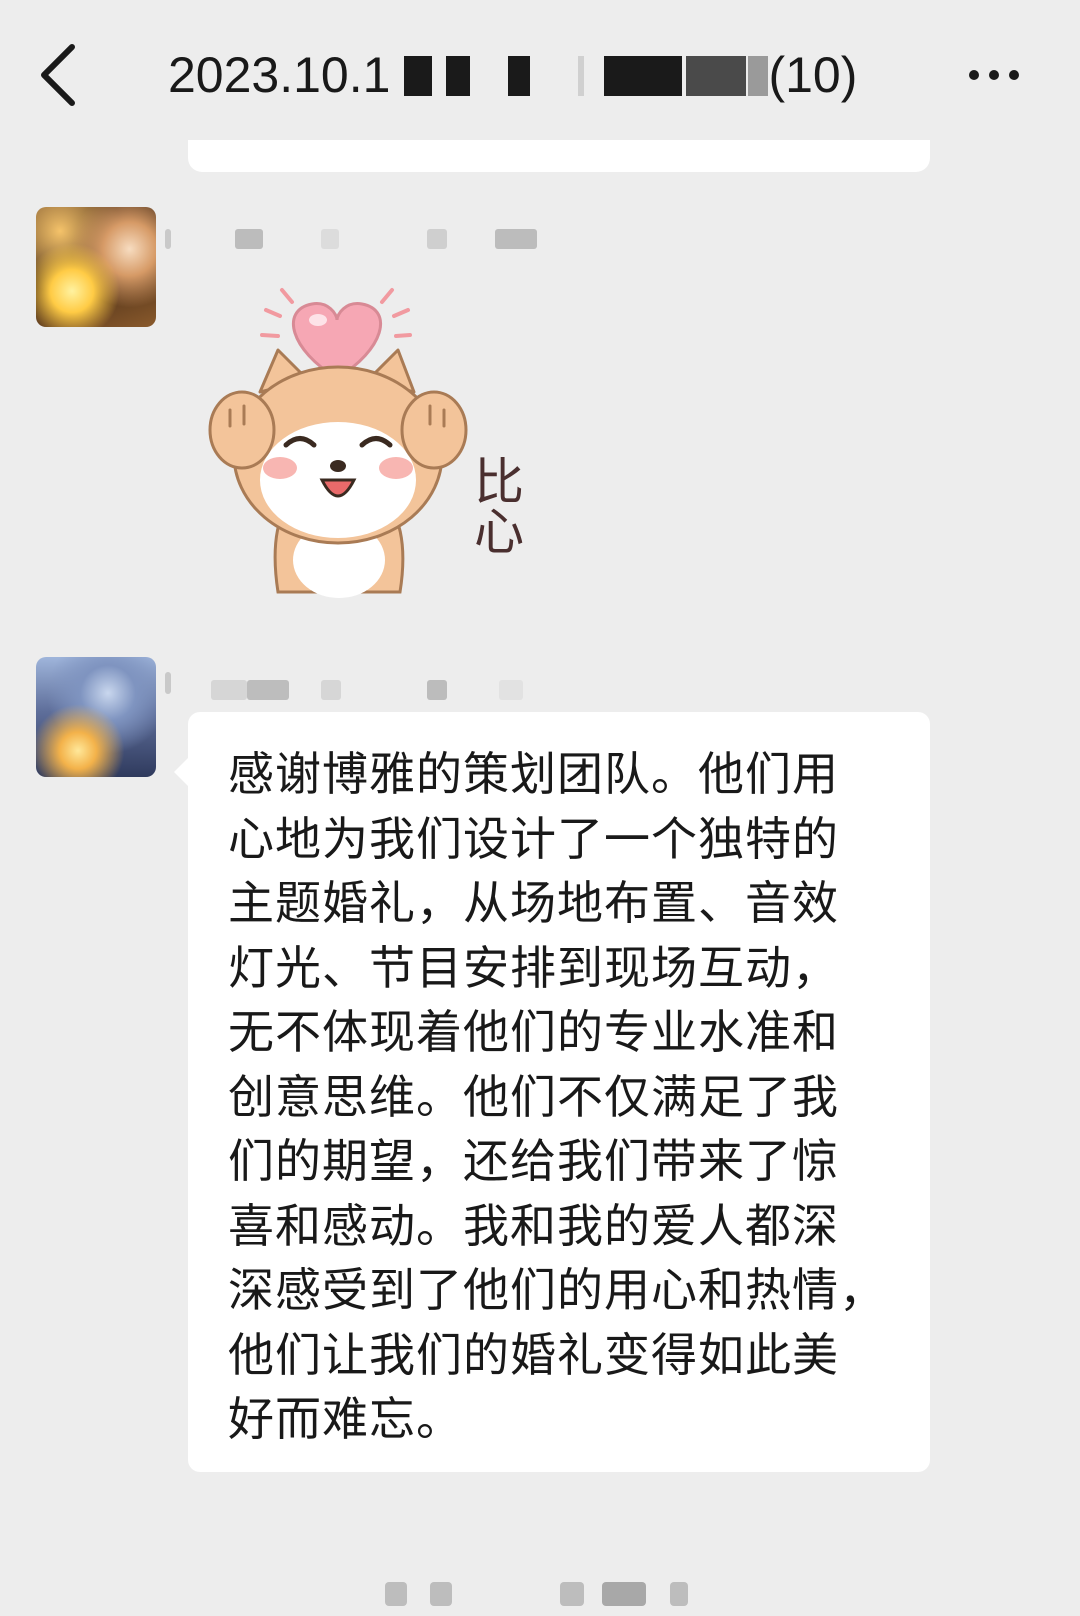  I want to click on blurred-footer-text, so click(540, 1594).